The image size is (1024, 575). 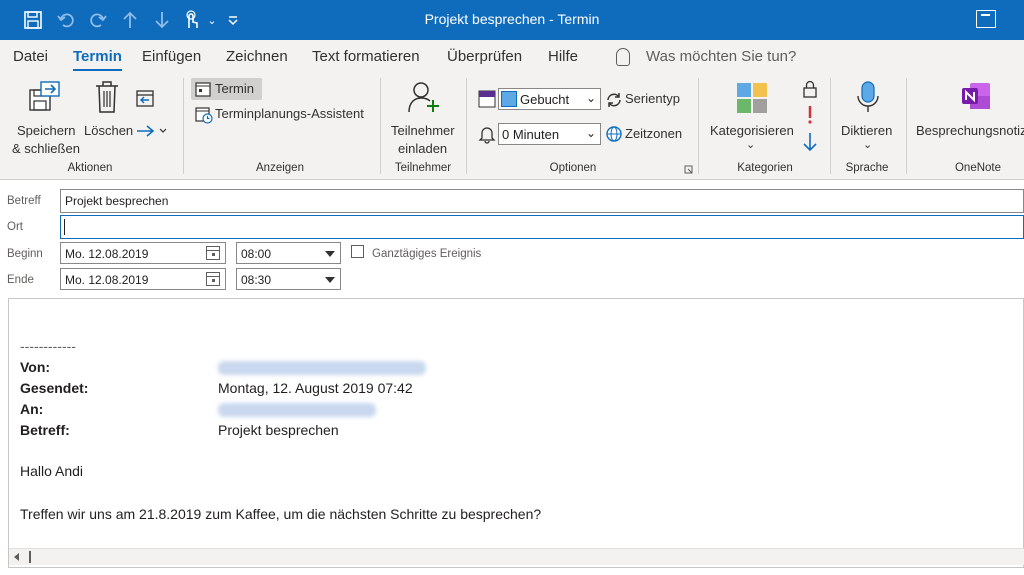 What do you see at coordinates (46, 130) in the screenshot?
I see `save-close-label-1: Speichern` at bounding box center [46, 130].